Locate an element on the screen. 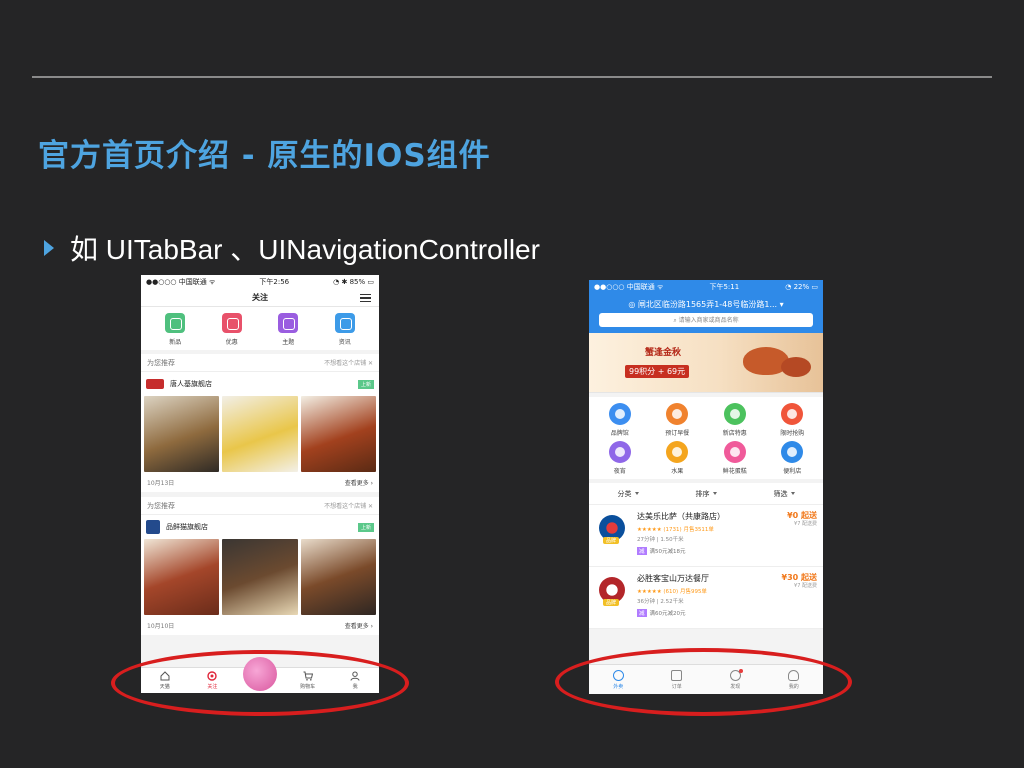 The image size is (1024, 768). filter-sort: 排序 is located at coordinates (706, 494).